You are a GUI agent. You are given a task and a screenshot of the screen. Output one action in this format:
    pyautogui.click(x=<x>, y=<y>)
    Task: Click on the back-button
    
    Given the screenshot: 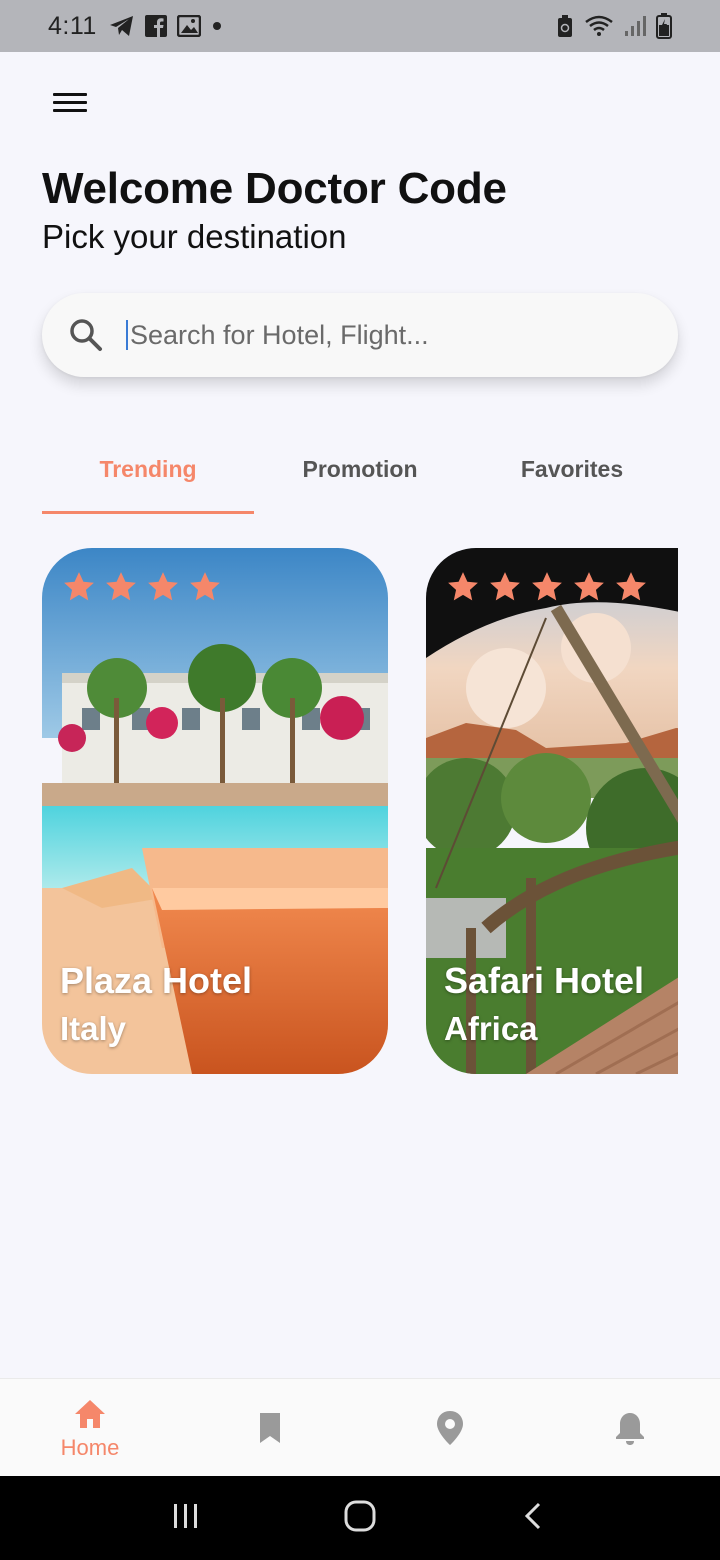 What is the action you would take?
    pyautogui.click(x=534, y=1518)
    